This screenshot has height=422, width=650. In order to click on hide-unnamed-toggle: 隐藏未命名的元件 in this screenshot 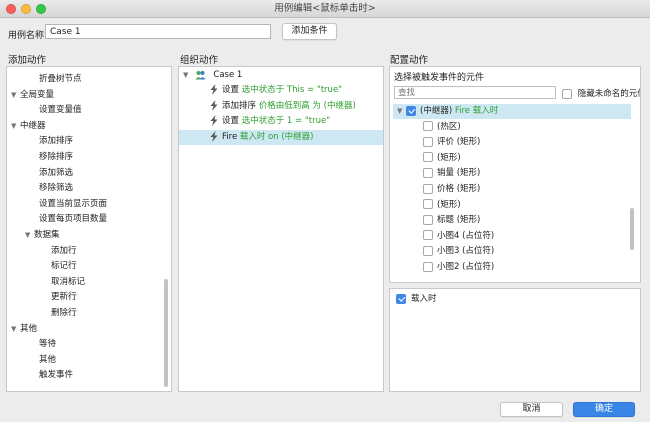, I will do `click(601, 93)`.